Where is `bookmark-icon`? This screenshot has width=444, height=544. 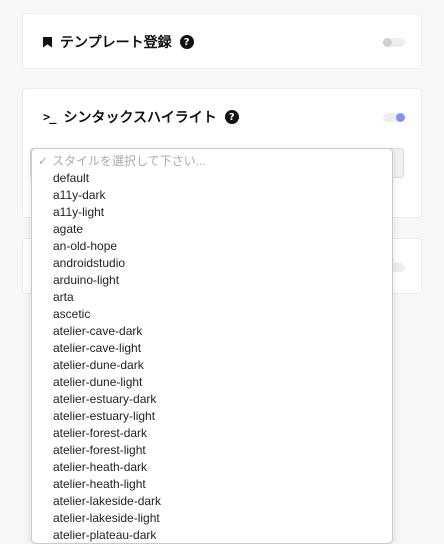 bookmark-icon is located at coordinates (47, 42).